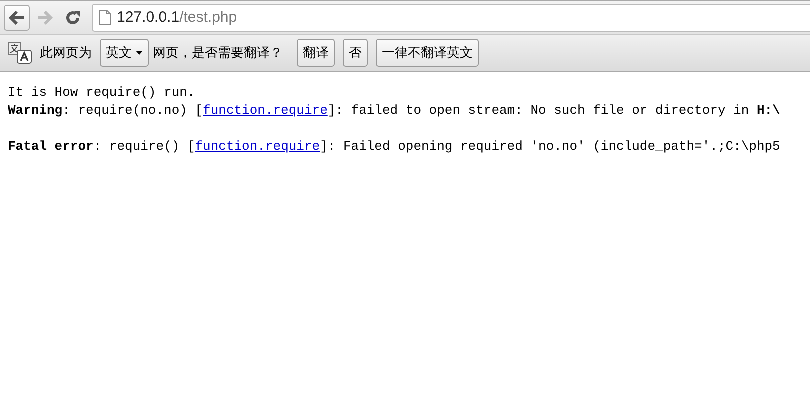 The image size is (810, 404). Describe the element at coordinates (139, 53) in the screenshot. I see `caret-icon` at that location.